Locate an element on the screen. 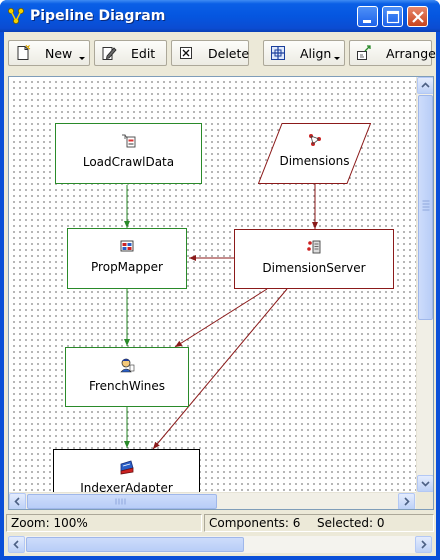 This screenshot has height=560, width=440. vertical-scrollbar is located at coordinates (424, 284).